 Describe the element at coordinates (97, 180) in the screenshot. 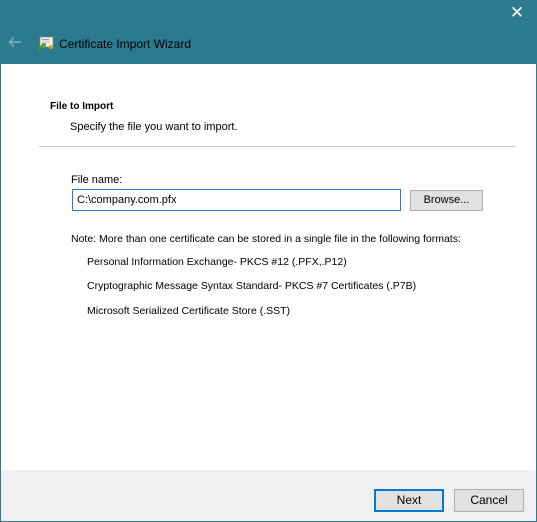

I see `file-name-label: File name:` at that location.